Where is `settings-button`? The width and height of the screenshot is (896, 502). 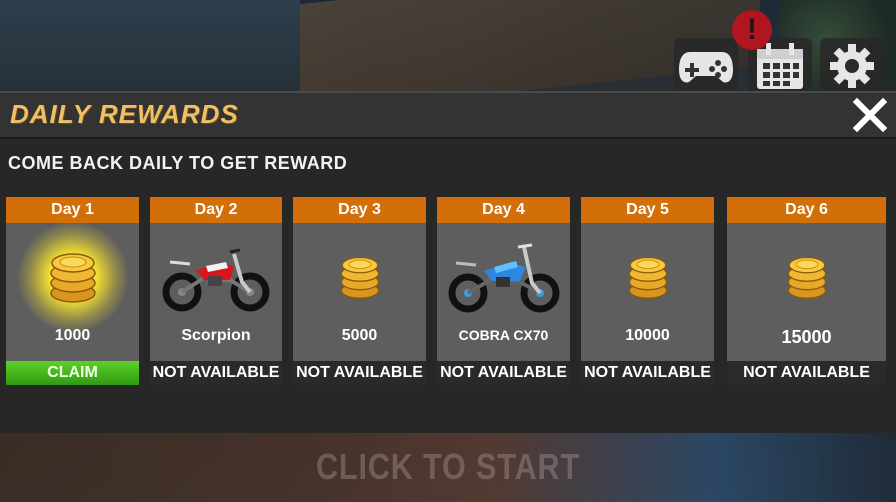 settings-button is located at coordinates (852, 66).